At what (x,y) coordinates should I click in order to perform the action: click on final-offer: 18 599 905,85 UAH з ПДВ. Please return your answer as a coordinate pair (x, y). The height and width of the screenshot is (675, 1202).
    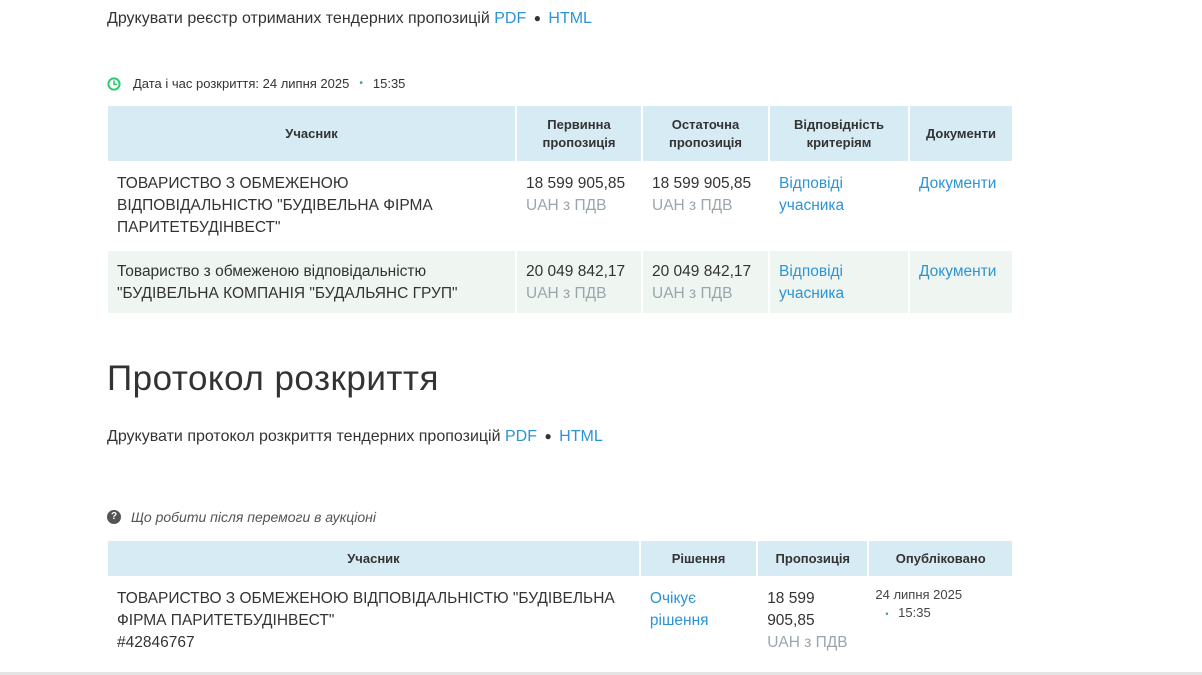
    Looking at the image, I should click on (705, 206).